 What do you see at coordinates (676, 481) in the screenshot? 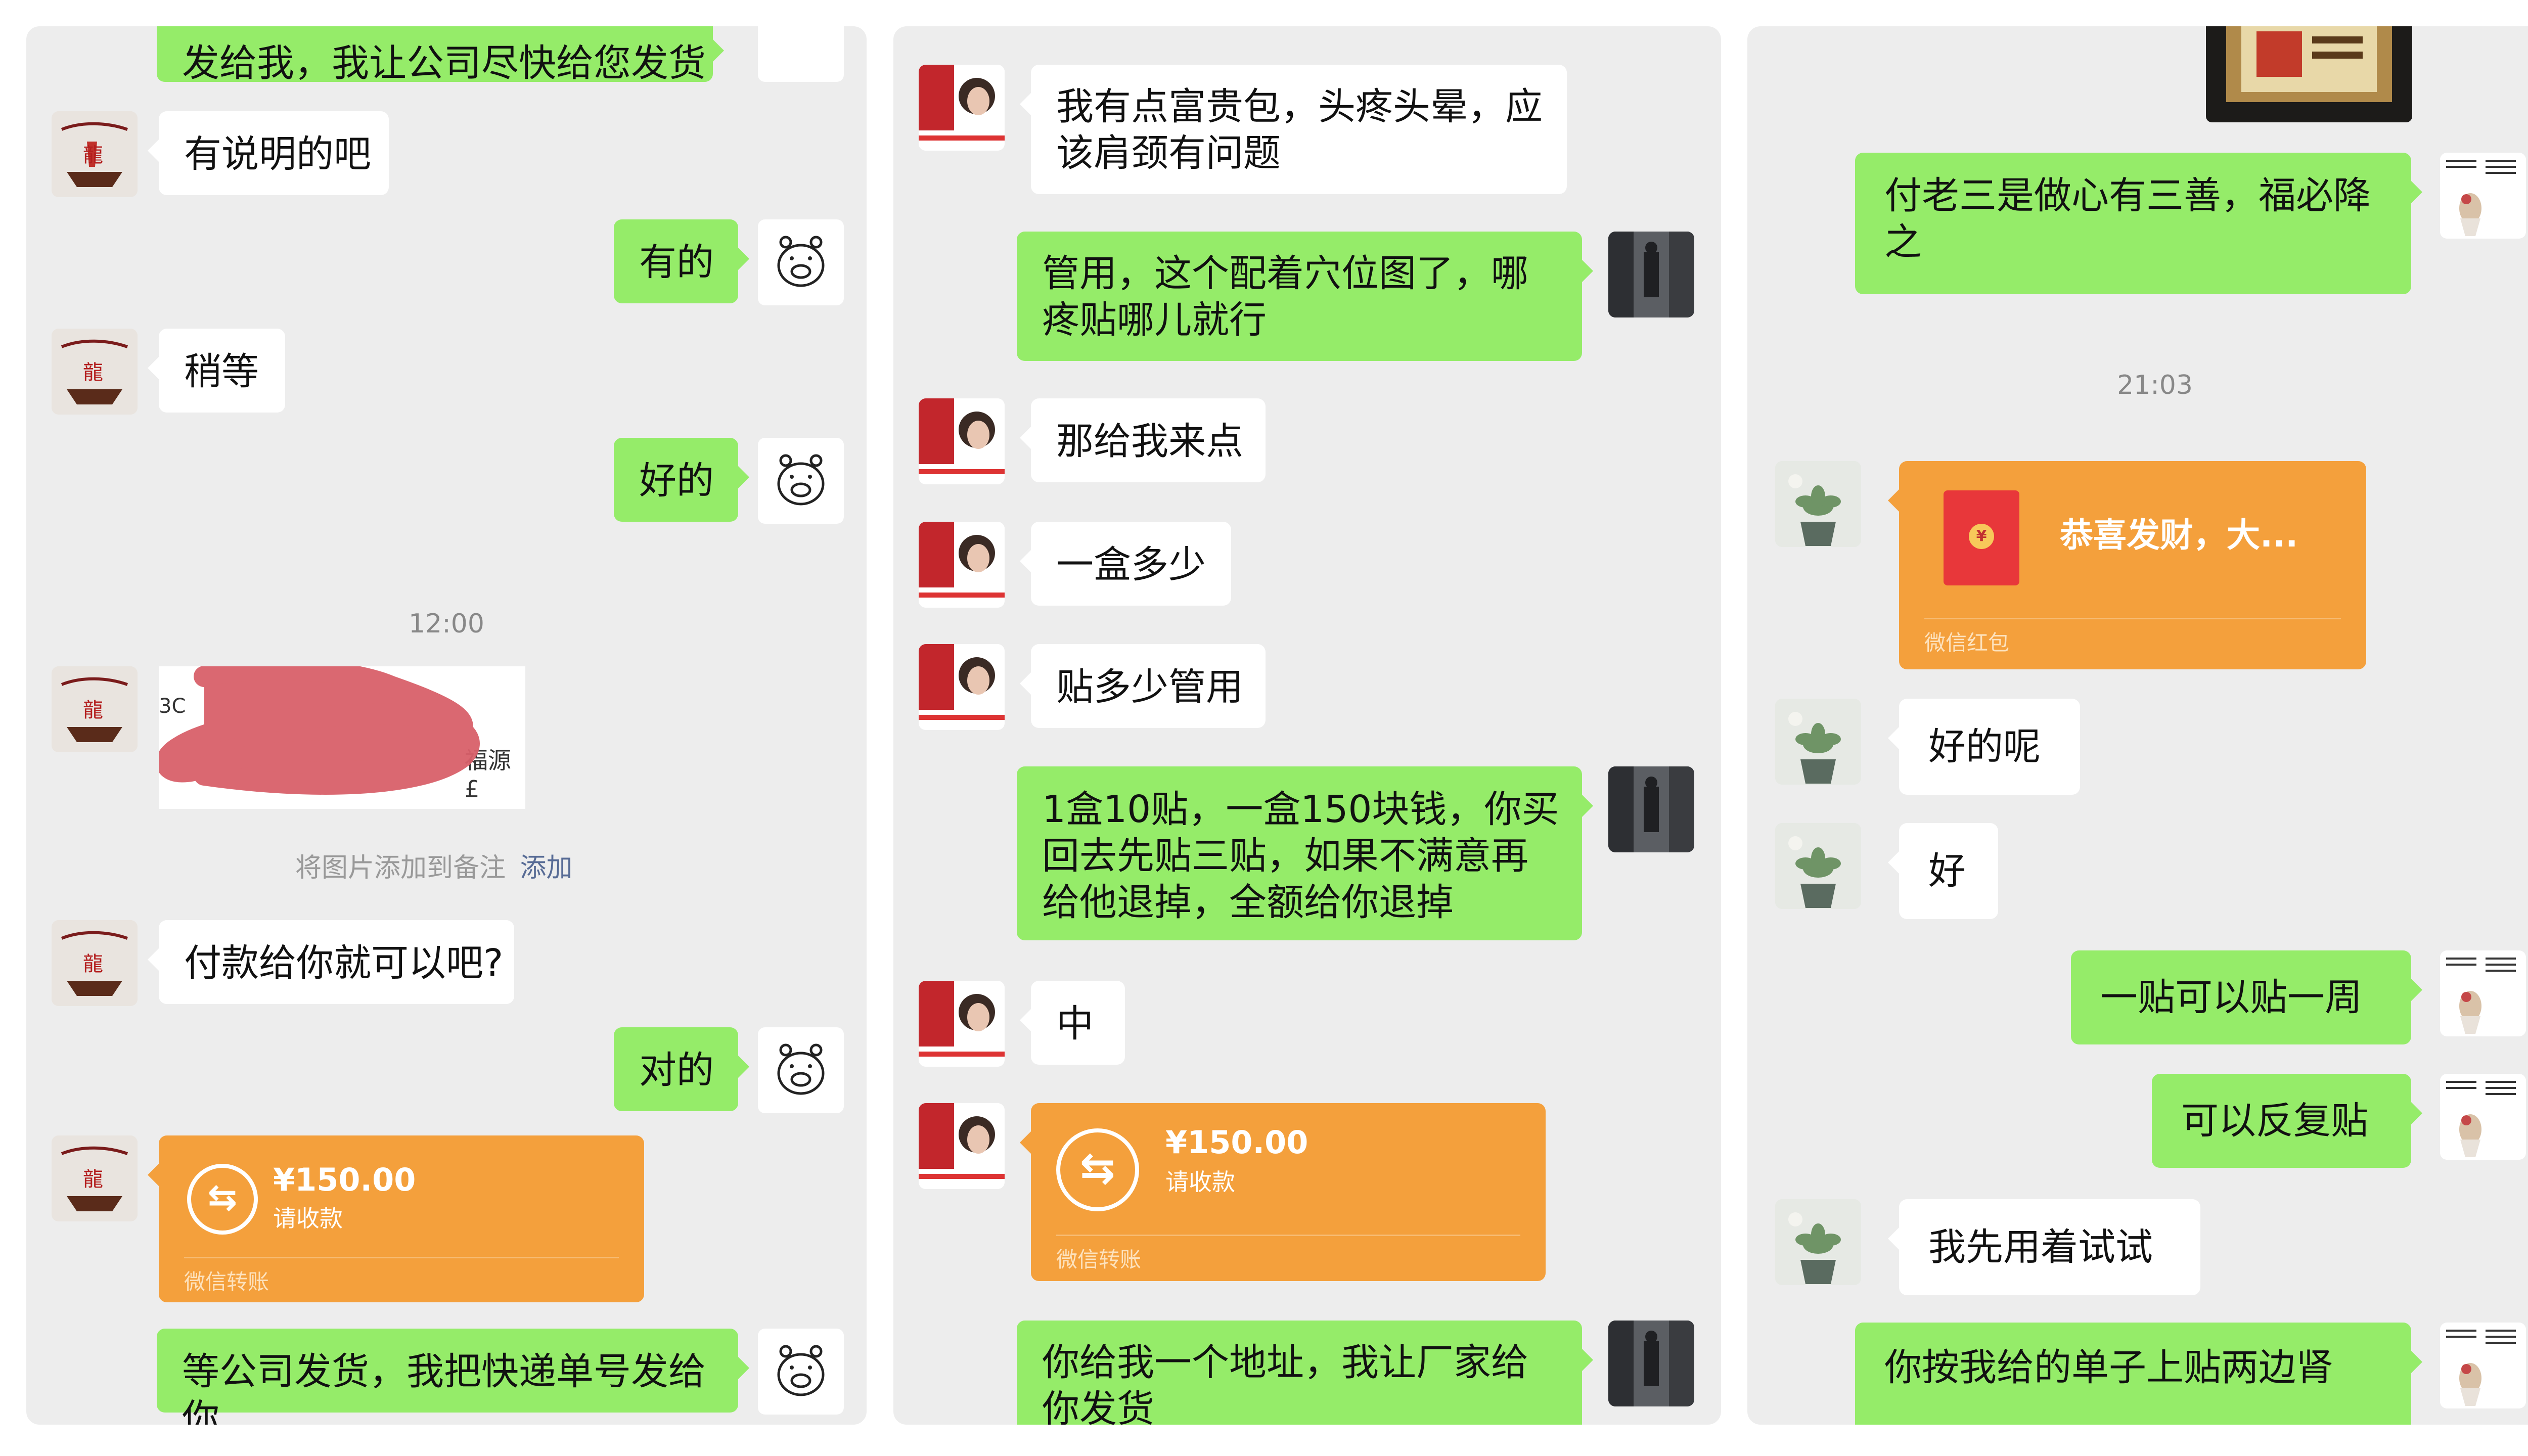
I see `message-text: 好的` at bounding box center [676, 481].